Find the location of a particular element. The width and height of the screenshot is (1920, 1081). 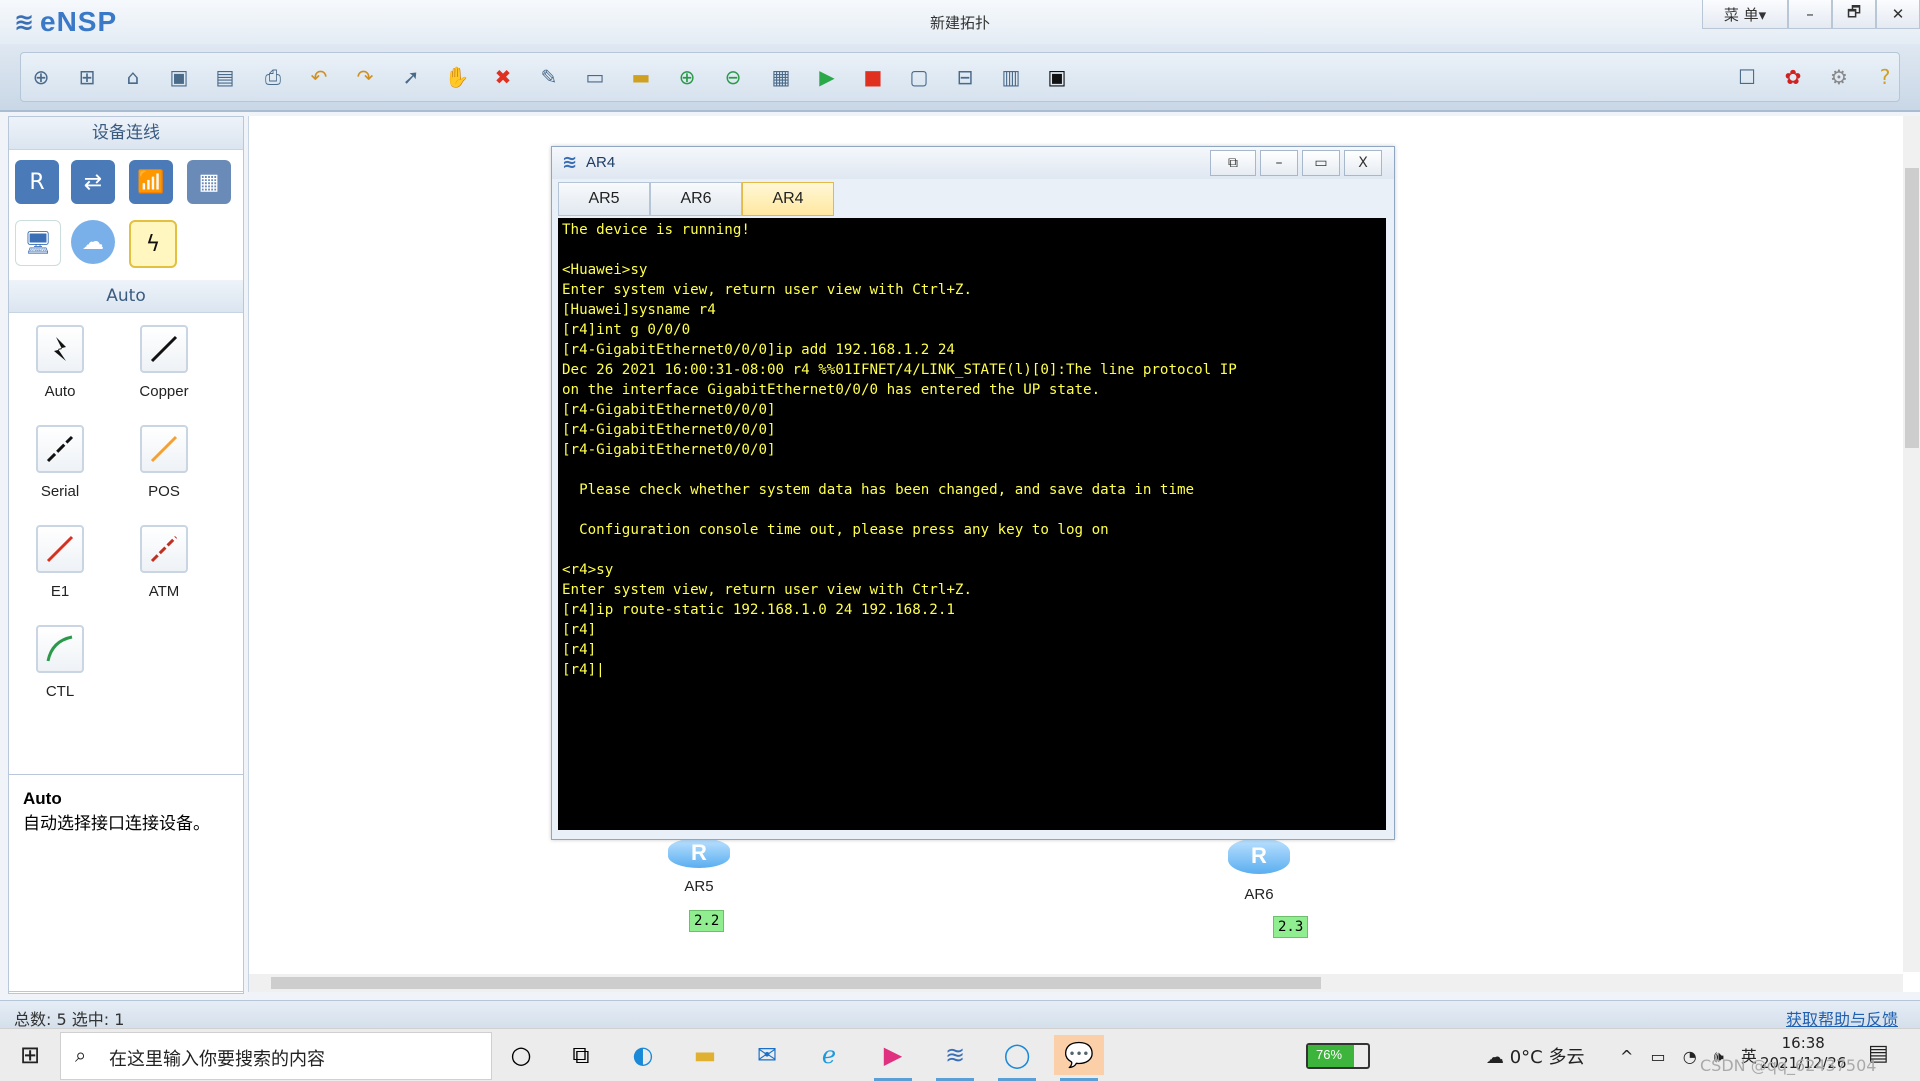

zoom-out-icon: ⊖ is located at coordinates (733, 77).